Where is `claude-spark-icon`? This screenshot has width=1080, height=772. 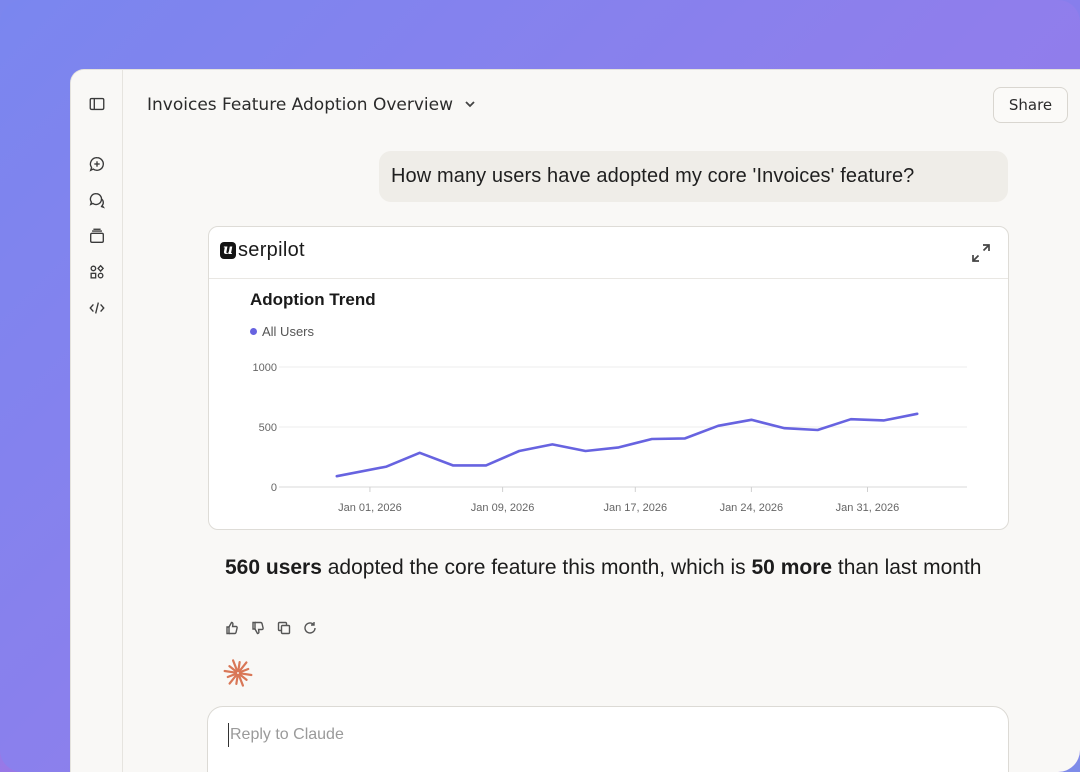 claude-spark-icon is located at coordinates (238, 673).